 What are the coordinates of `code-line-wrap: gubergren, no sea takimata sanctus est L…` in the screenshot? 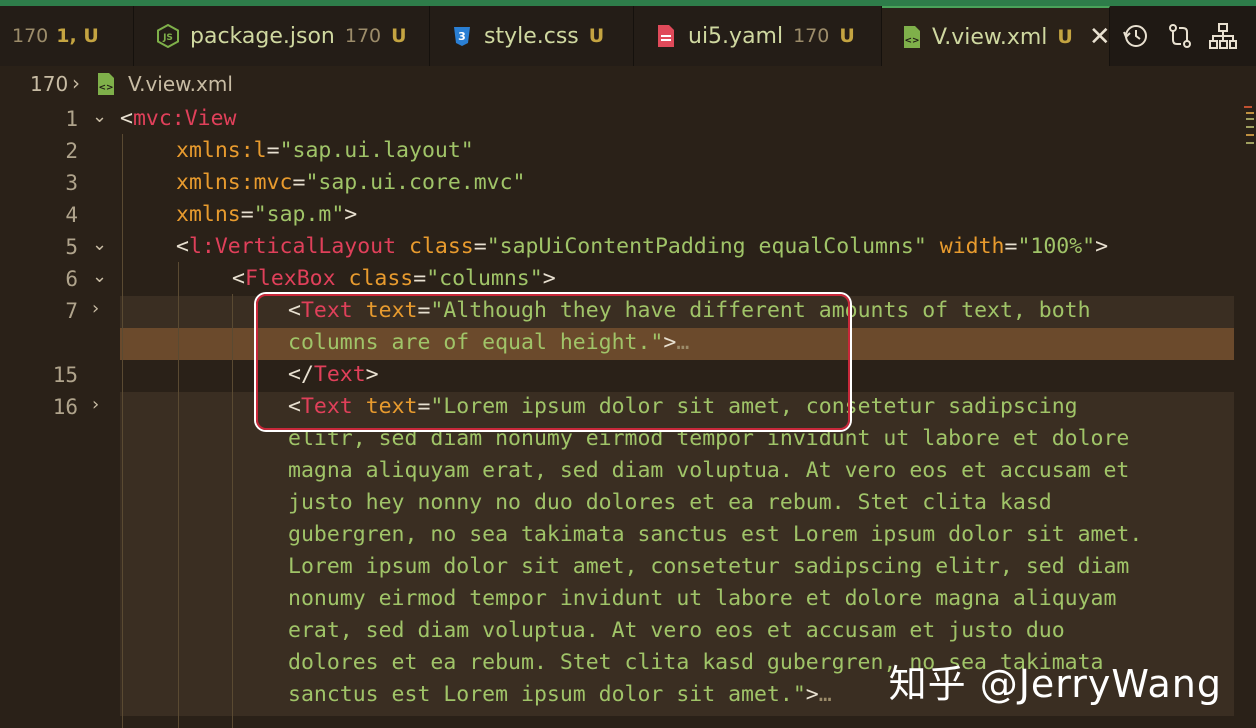 It's located at (620, 536).